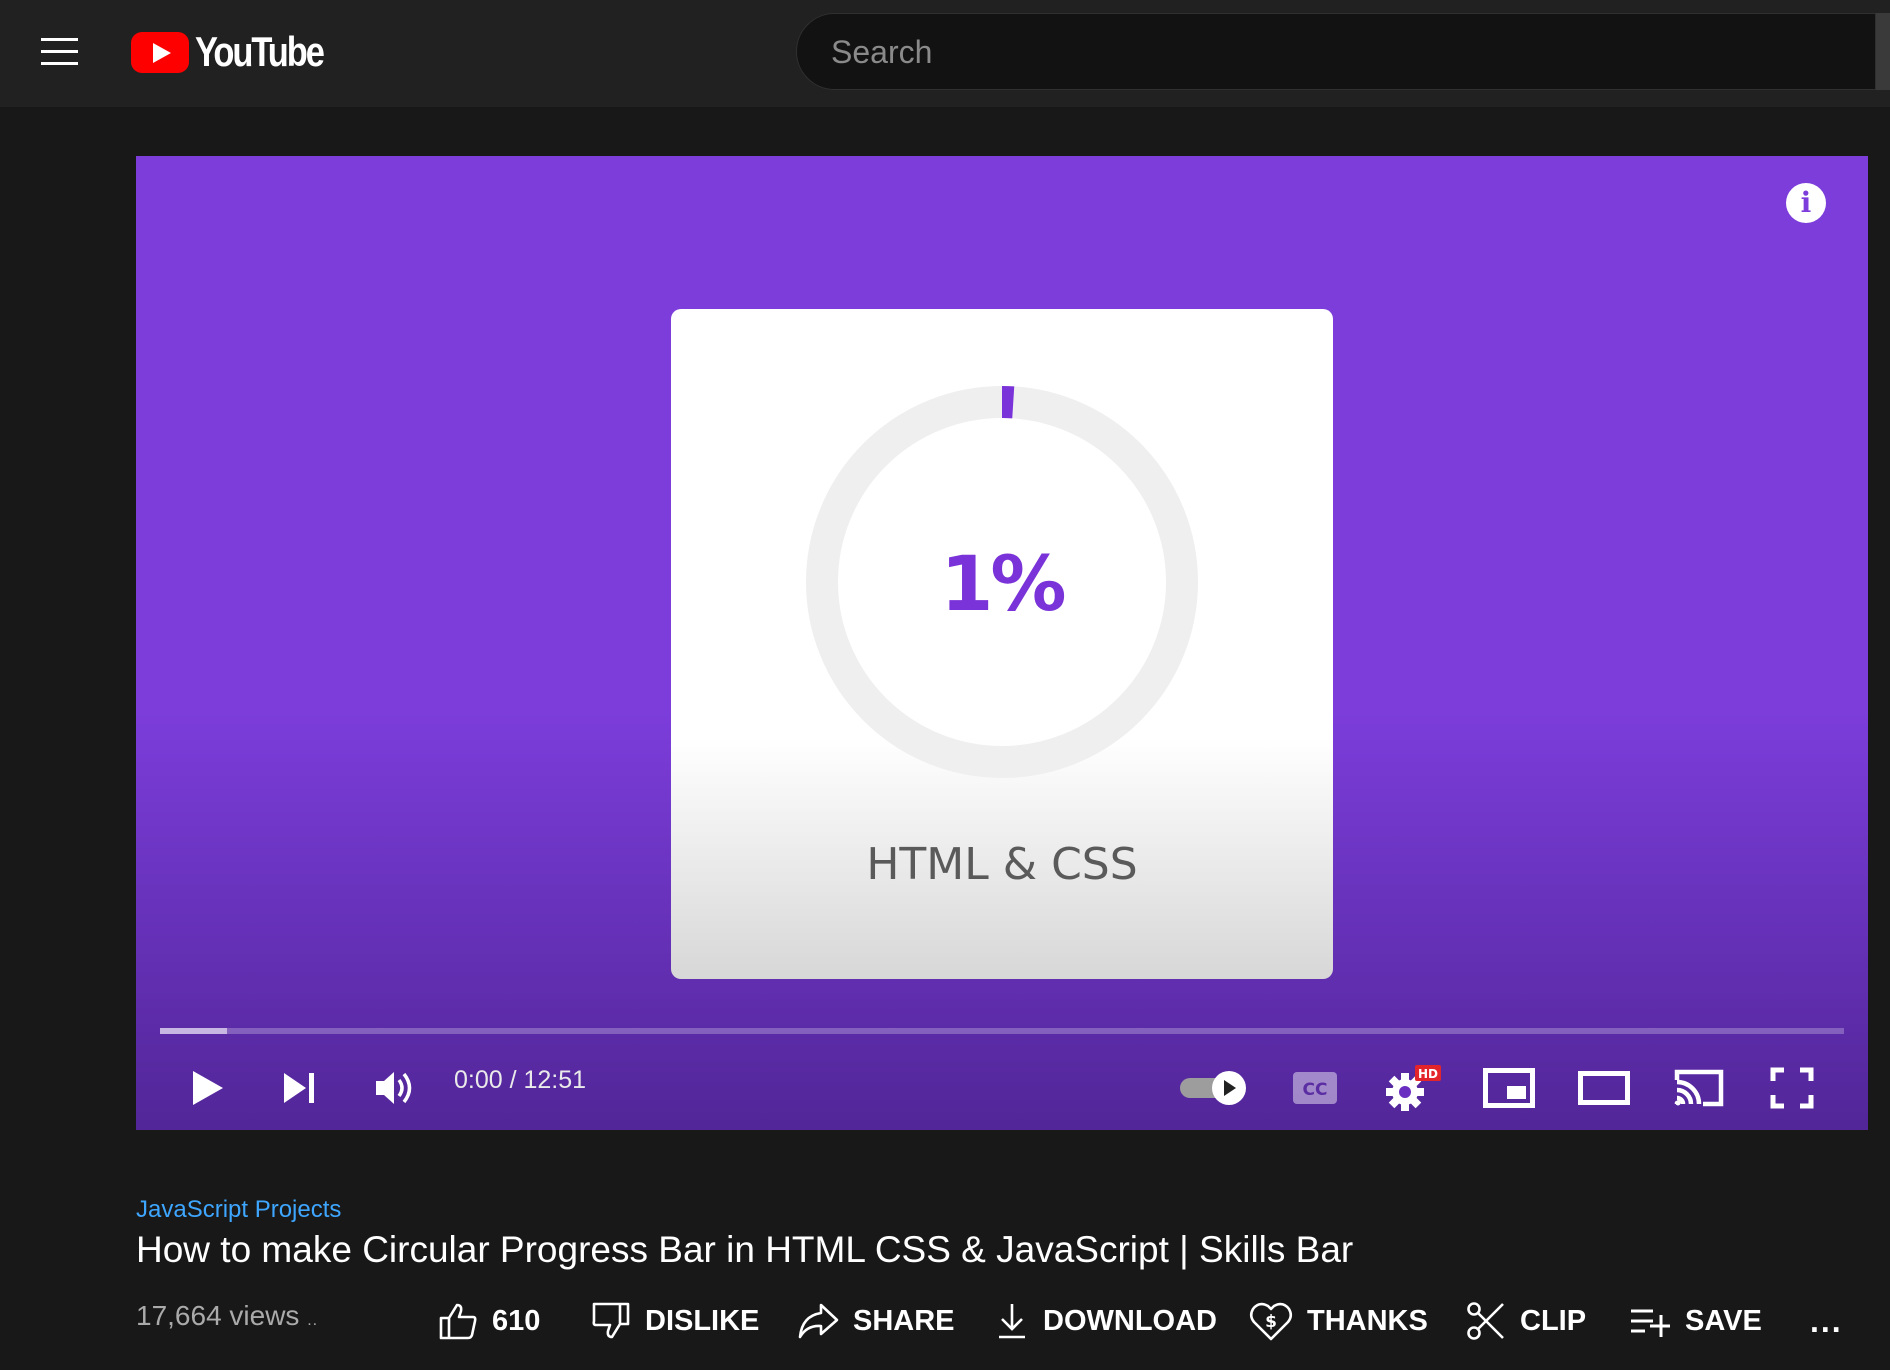 This screenshot has width=1890, height=1370. I want to click on autoplay-toggle-icon, so click(1213, 1088).